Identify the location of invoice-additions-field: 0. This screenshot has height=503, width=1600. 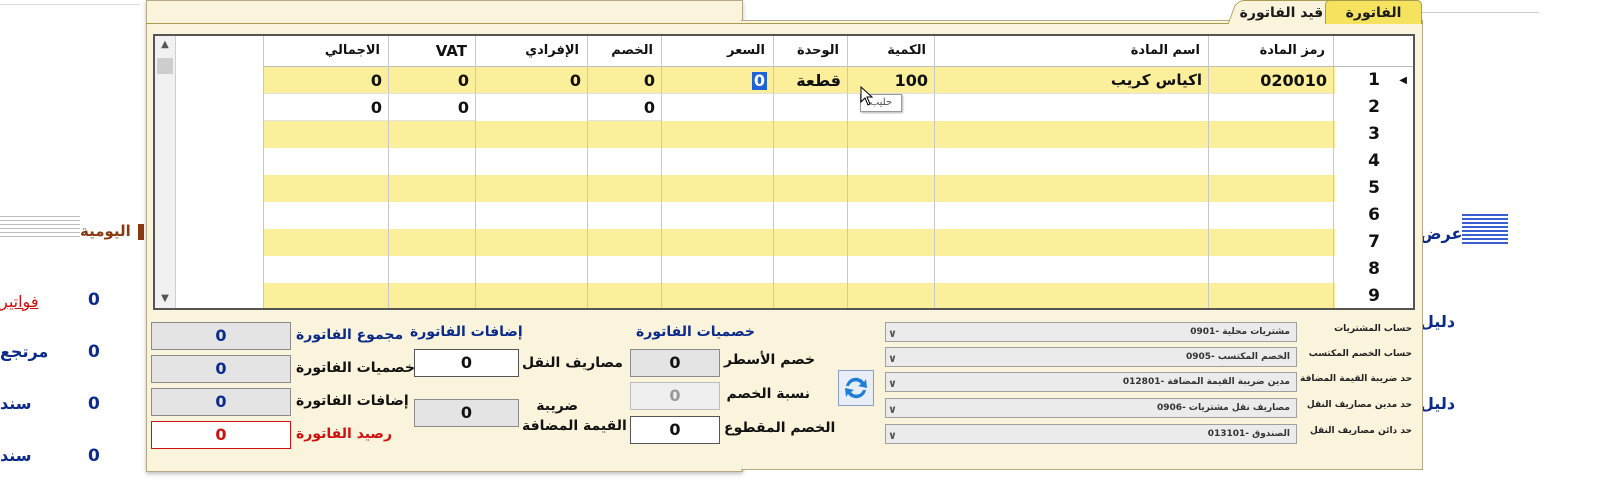
(221, 402).